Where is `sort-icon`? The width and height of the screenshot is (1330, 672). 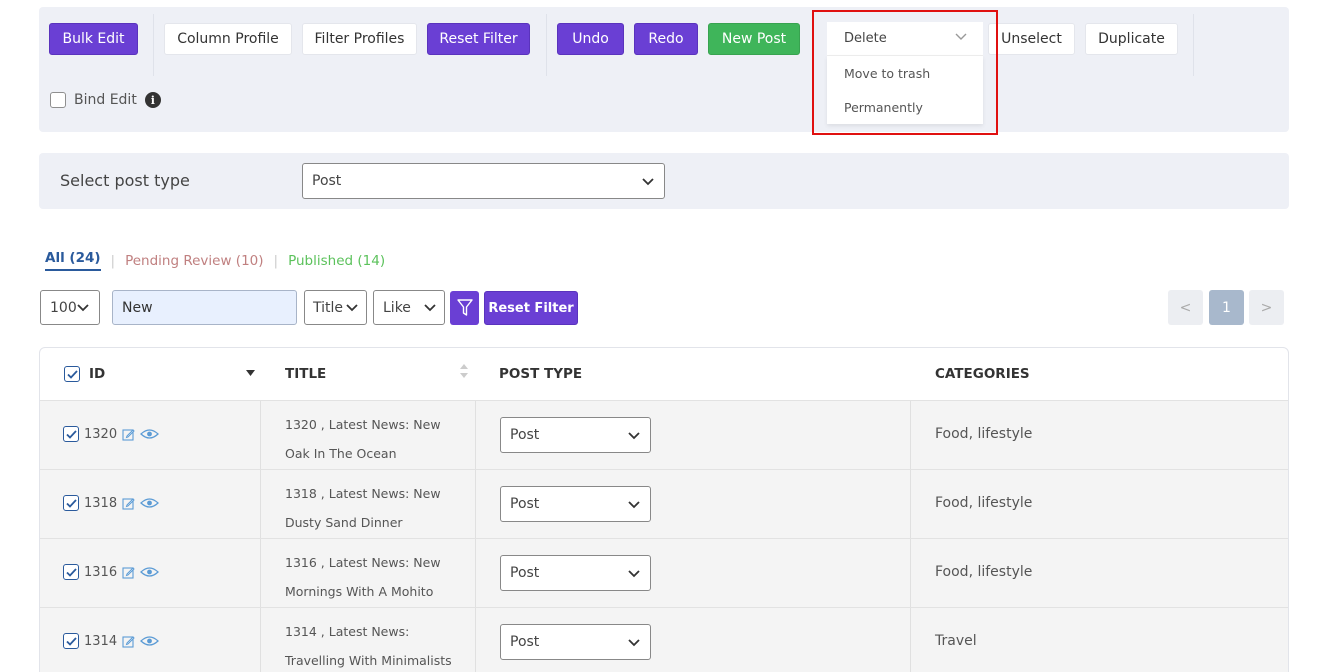
sort-icon is located at coordinates (464, 371).